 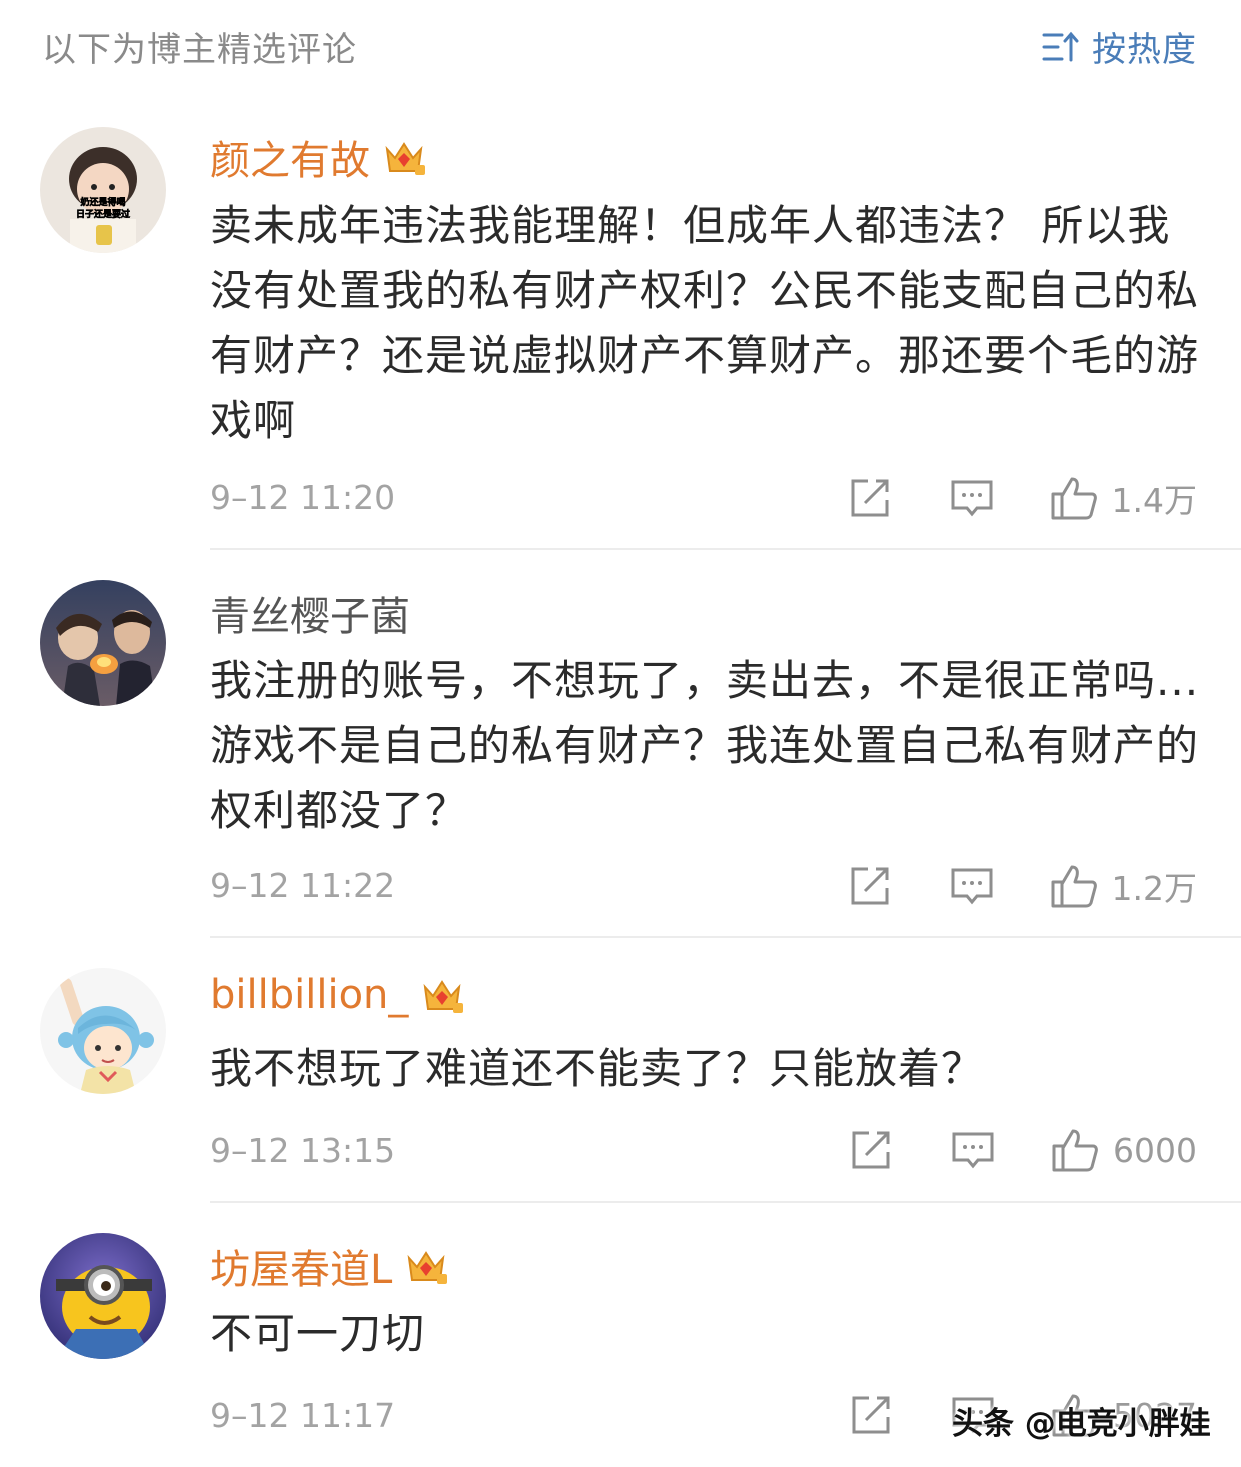 I want to click on comment-actions: 1.2万, so click(x=1022, y=886).